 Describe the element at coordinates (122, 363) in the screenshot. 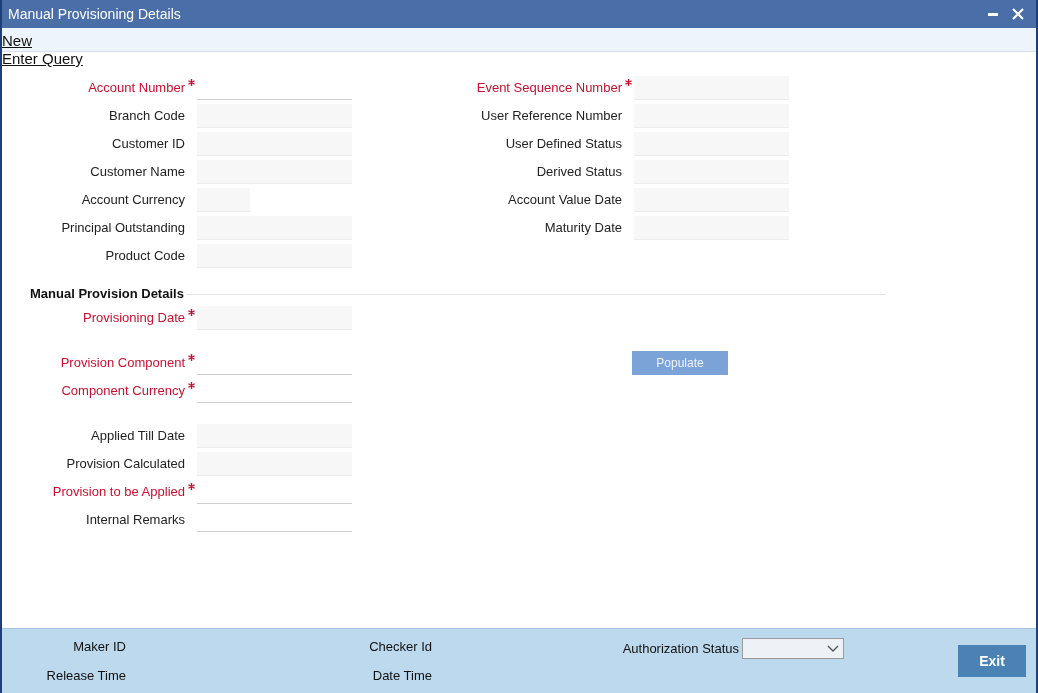

I see `field-label: Provision Component` at that location.